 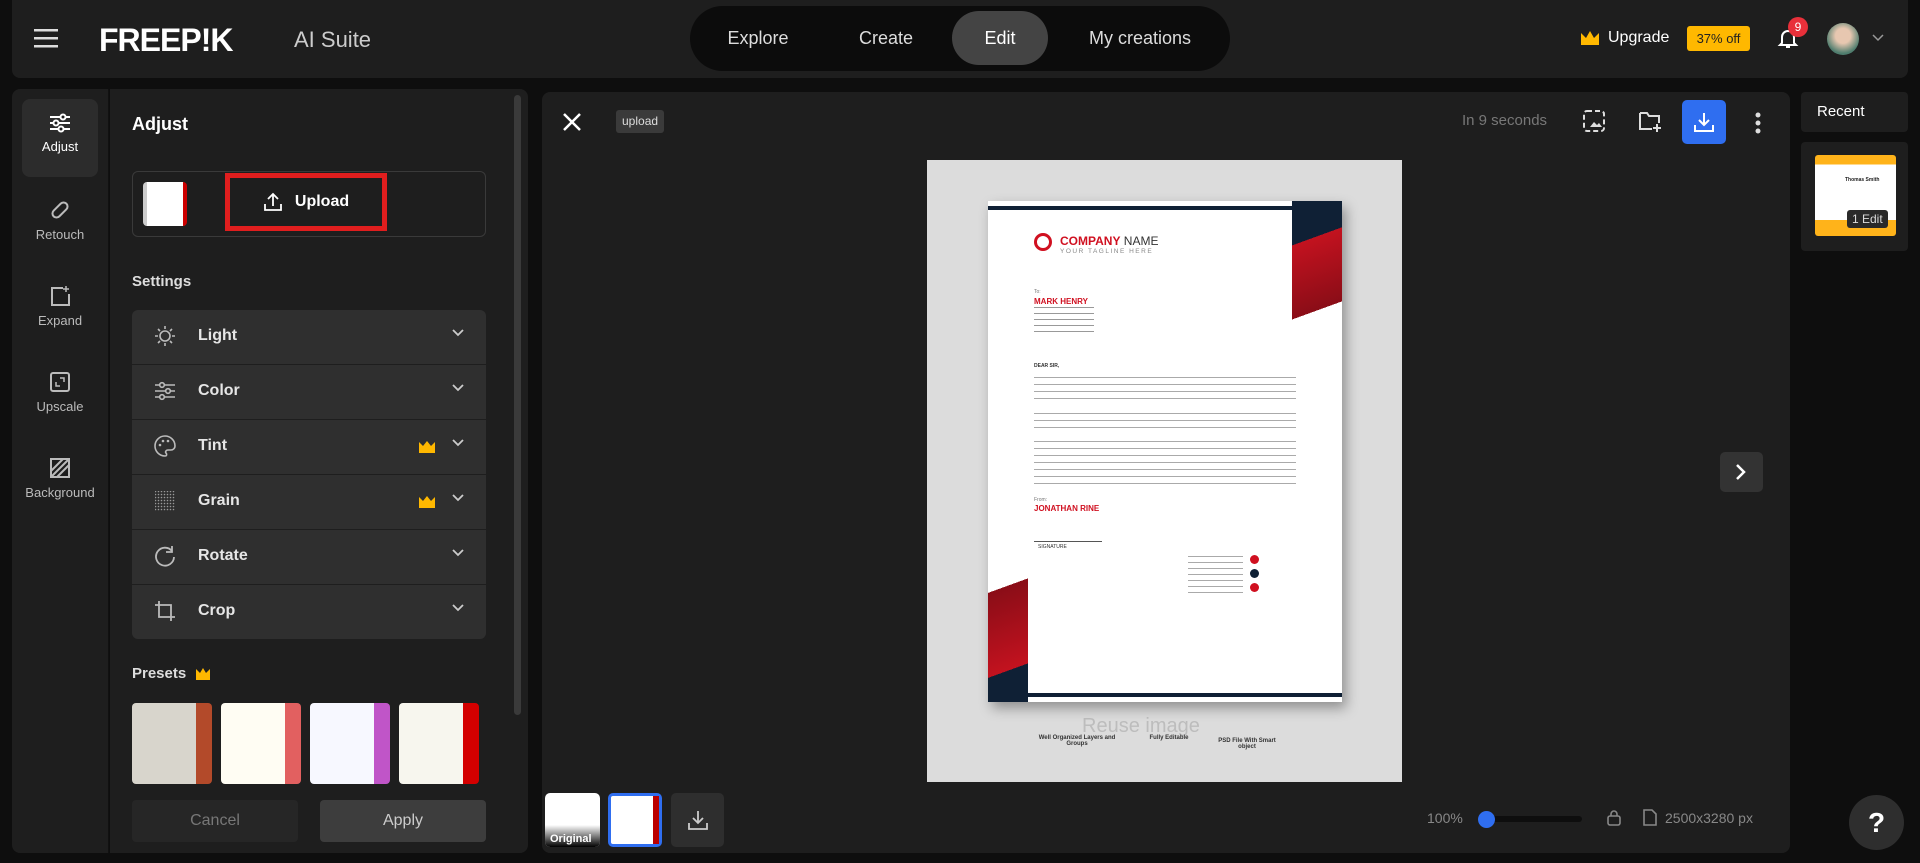 What do you see at coordinates (60, 296) in the screenshot?
I see `expand-icon` at bounding box center [60, 296].